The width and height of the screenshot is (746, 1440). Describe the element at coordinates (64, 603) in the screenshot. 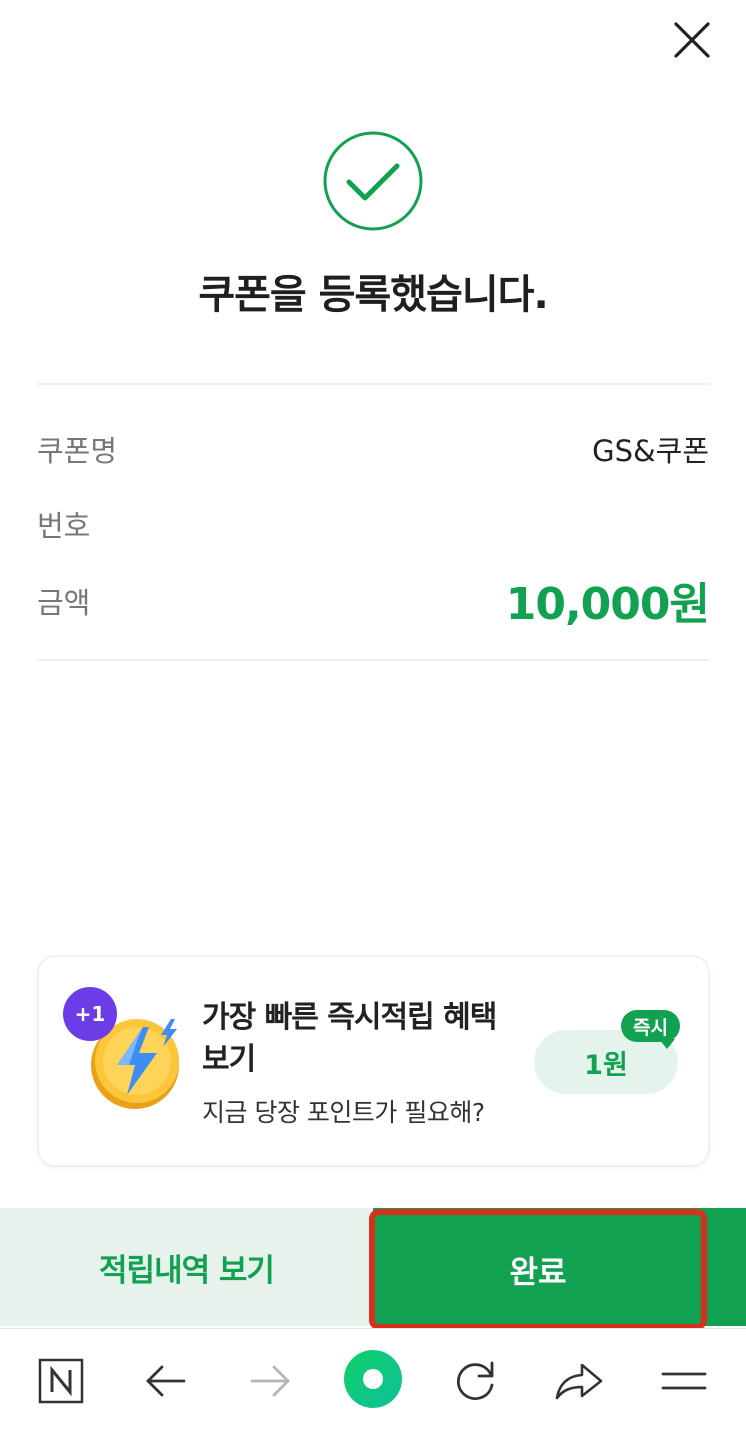

I see `amount-label: 금액` at that location.